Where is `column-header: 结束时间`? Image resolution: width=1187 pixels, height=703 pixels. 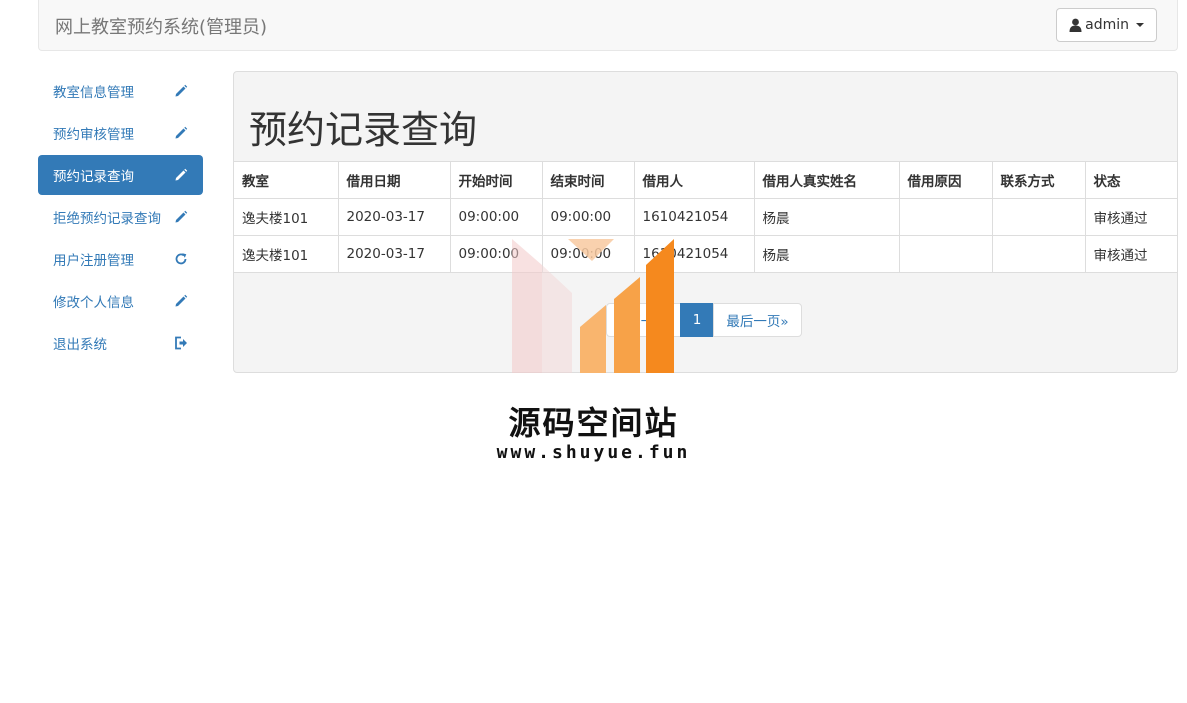 column-header: 结束时间 is located at coordinates (588, 180).